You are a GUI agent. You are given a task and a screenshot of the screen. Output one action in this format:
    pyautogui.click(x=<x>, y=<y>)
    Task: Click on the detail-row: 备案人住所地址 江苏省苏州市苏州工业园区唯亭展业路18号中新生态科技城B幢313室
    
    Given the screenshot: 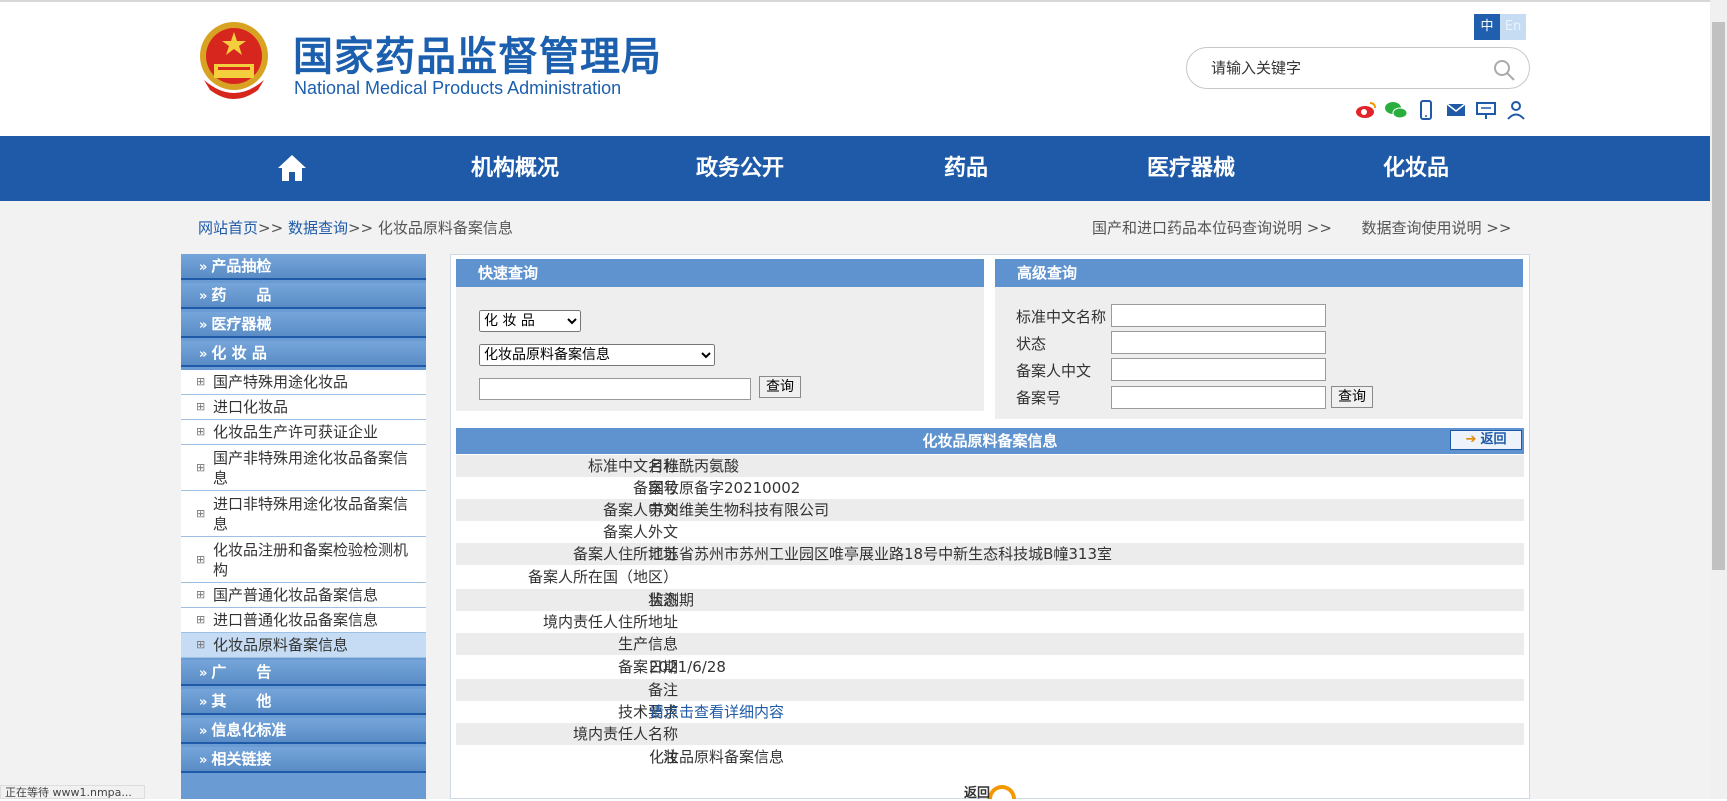 What is the action you would take?
    pyautogui.click(x=990, y=554)
    